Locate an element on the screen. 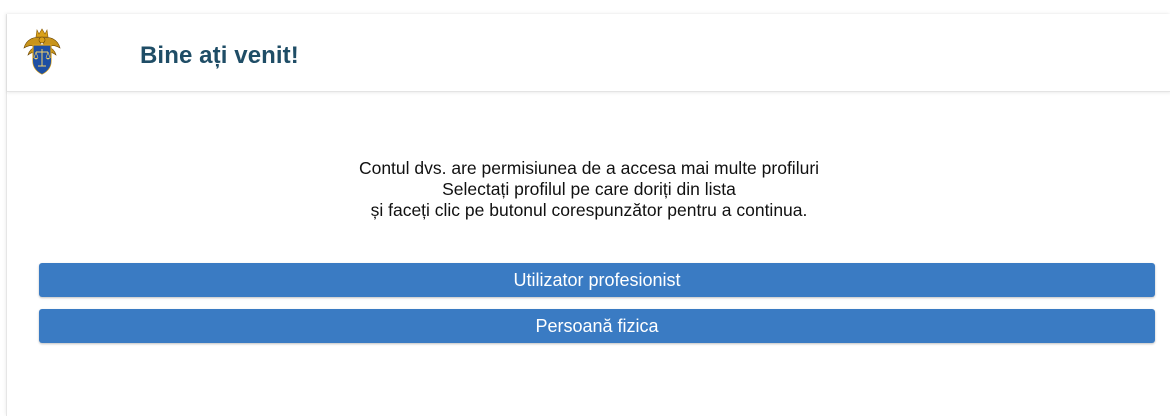  professional-user-button: Utilizator profesionist is located at coordinates (597, 280).